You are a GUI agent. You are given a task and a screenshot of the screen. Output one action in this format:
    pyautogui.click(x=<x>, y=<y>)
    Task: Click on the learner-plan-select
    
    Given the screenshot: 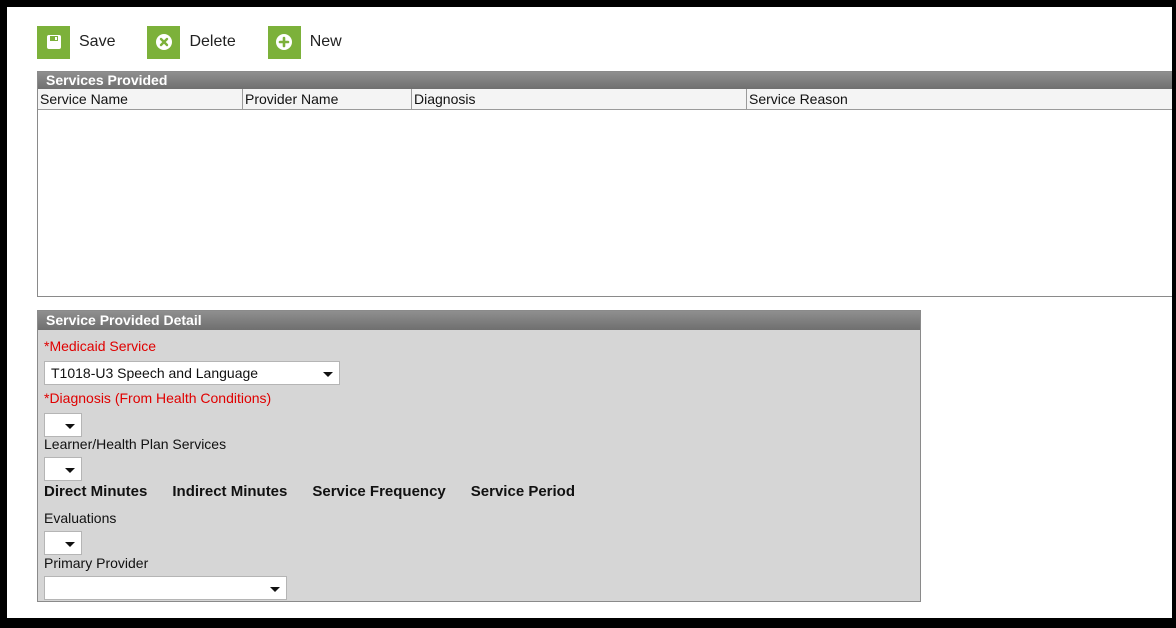 What is the action you would take?
    pyautogui.click(x=63, y=469)
    